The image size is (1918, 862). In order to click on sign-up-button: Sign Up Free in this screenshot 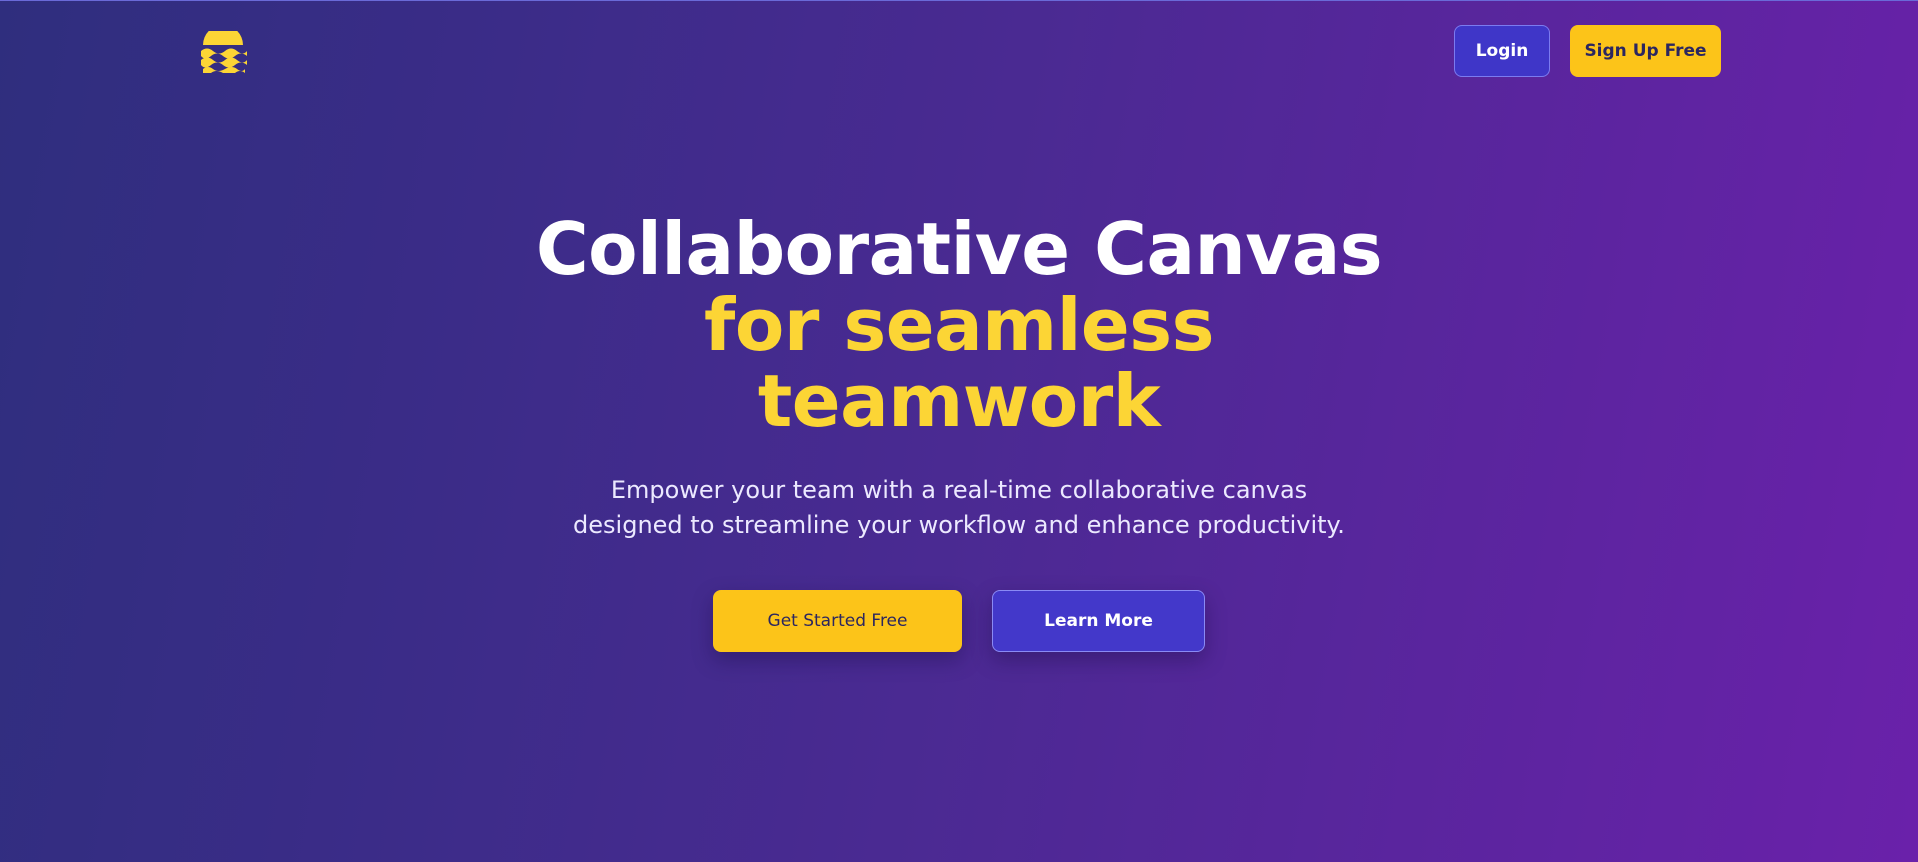, I will do `click(1645, 51)`.